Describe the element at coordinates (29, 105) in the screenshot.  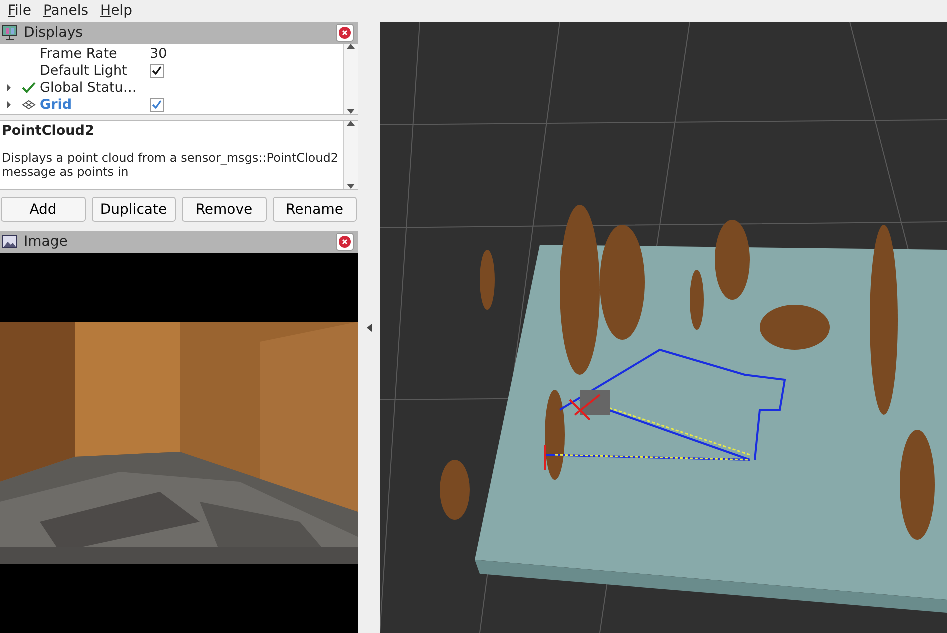
I see `grid-icon` at that location.